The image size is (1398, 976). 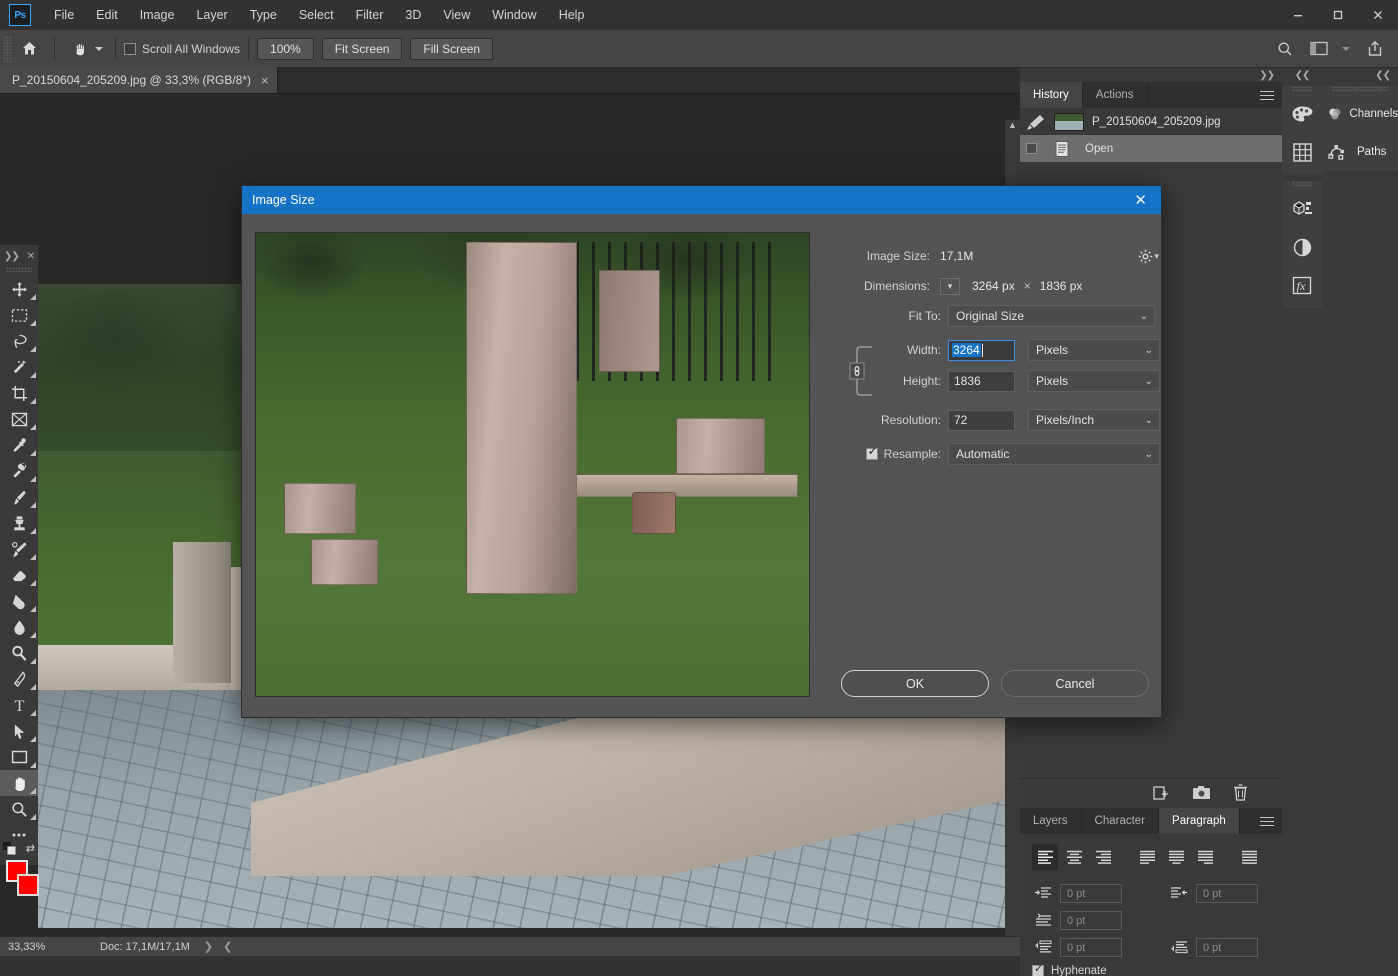 What do you see at coordinates (1091, 947) in the screenshot?
I see `space-before-paragraph-field: 0 pt` at bounding box center [1091, 947].